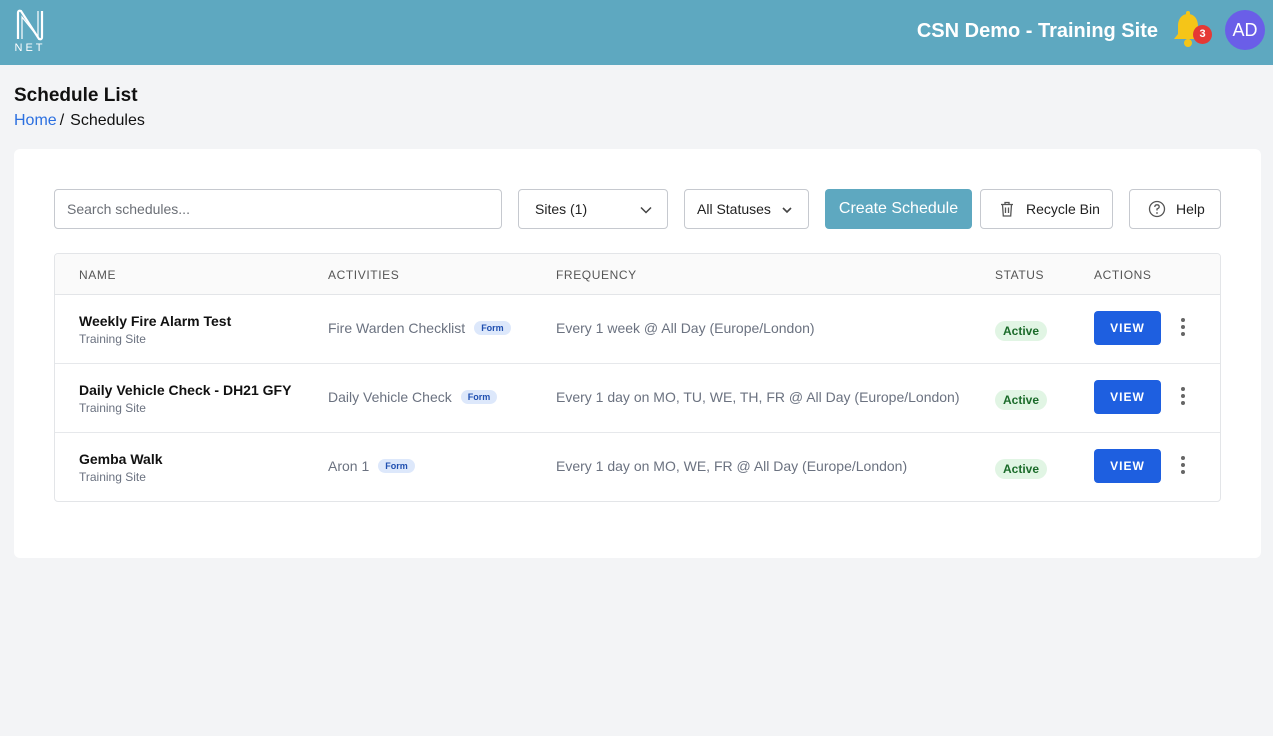 This screenshot has height=736, width=1273. What do you see at coordinates (596, 275) in the screenshot?
I see `column-header-frequency: FREQUENCY` at bounding box center [596, 275].